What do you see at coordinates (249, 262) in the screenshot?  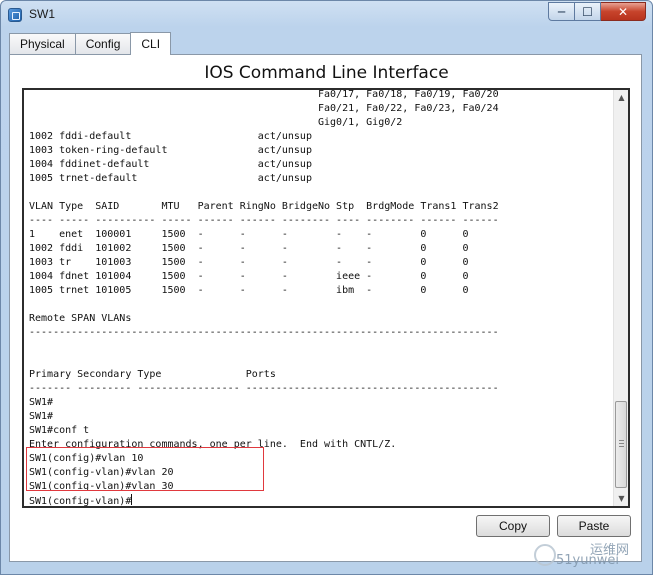 I see `terminal-line: 1003 tr 101003 1500 - - - - - 0 0` at bounding box center [249, 262].